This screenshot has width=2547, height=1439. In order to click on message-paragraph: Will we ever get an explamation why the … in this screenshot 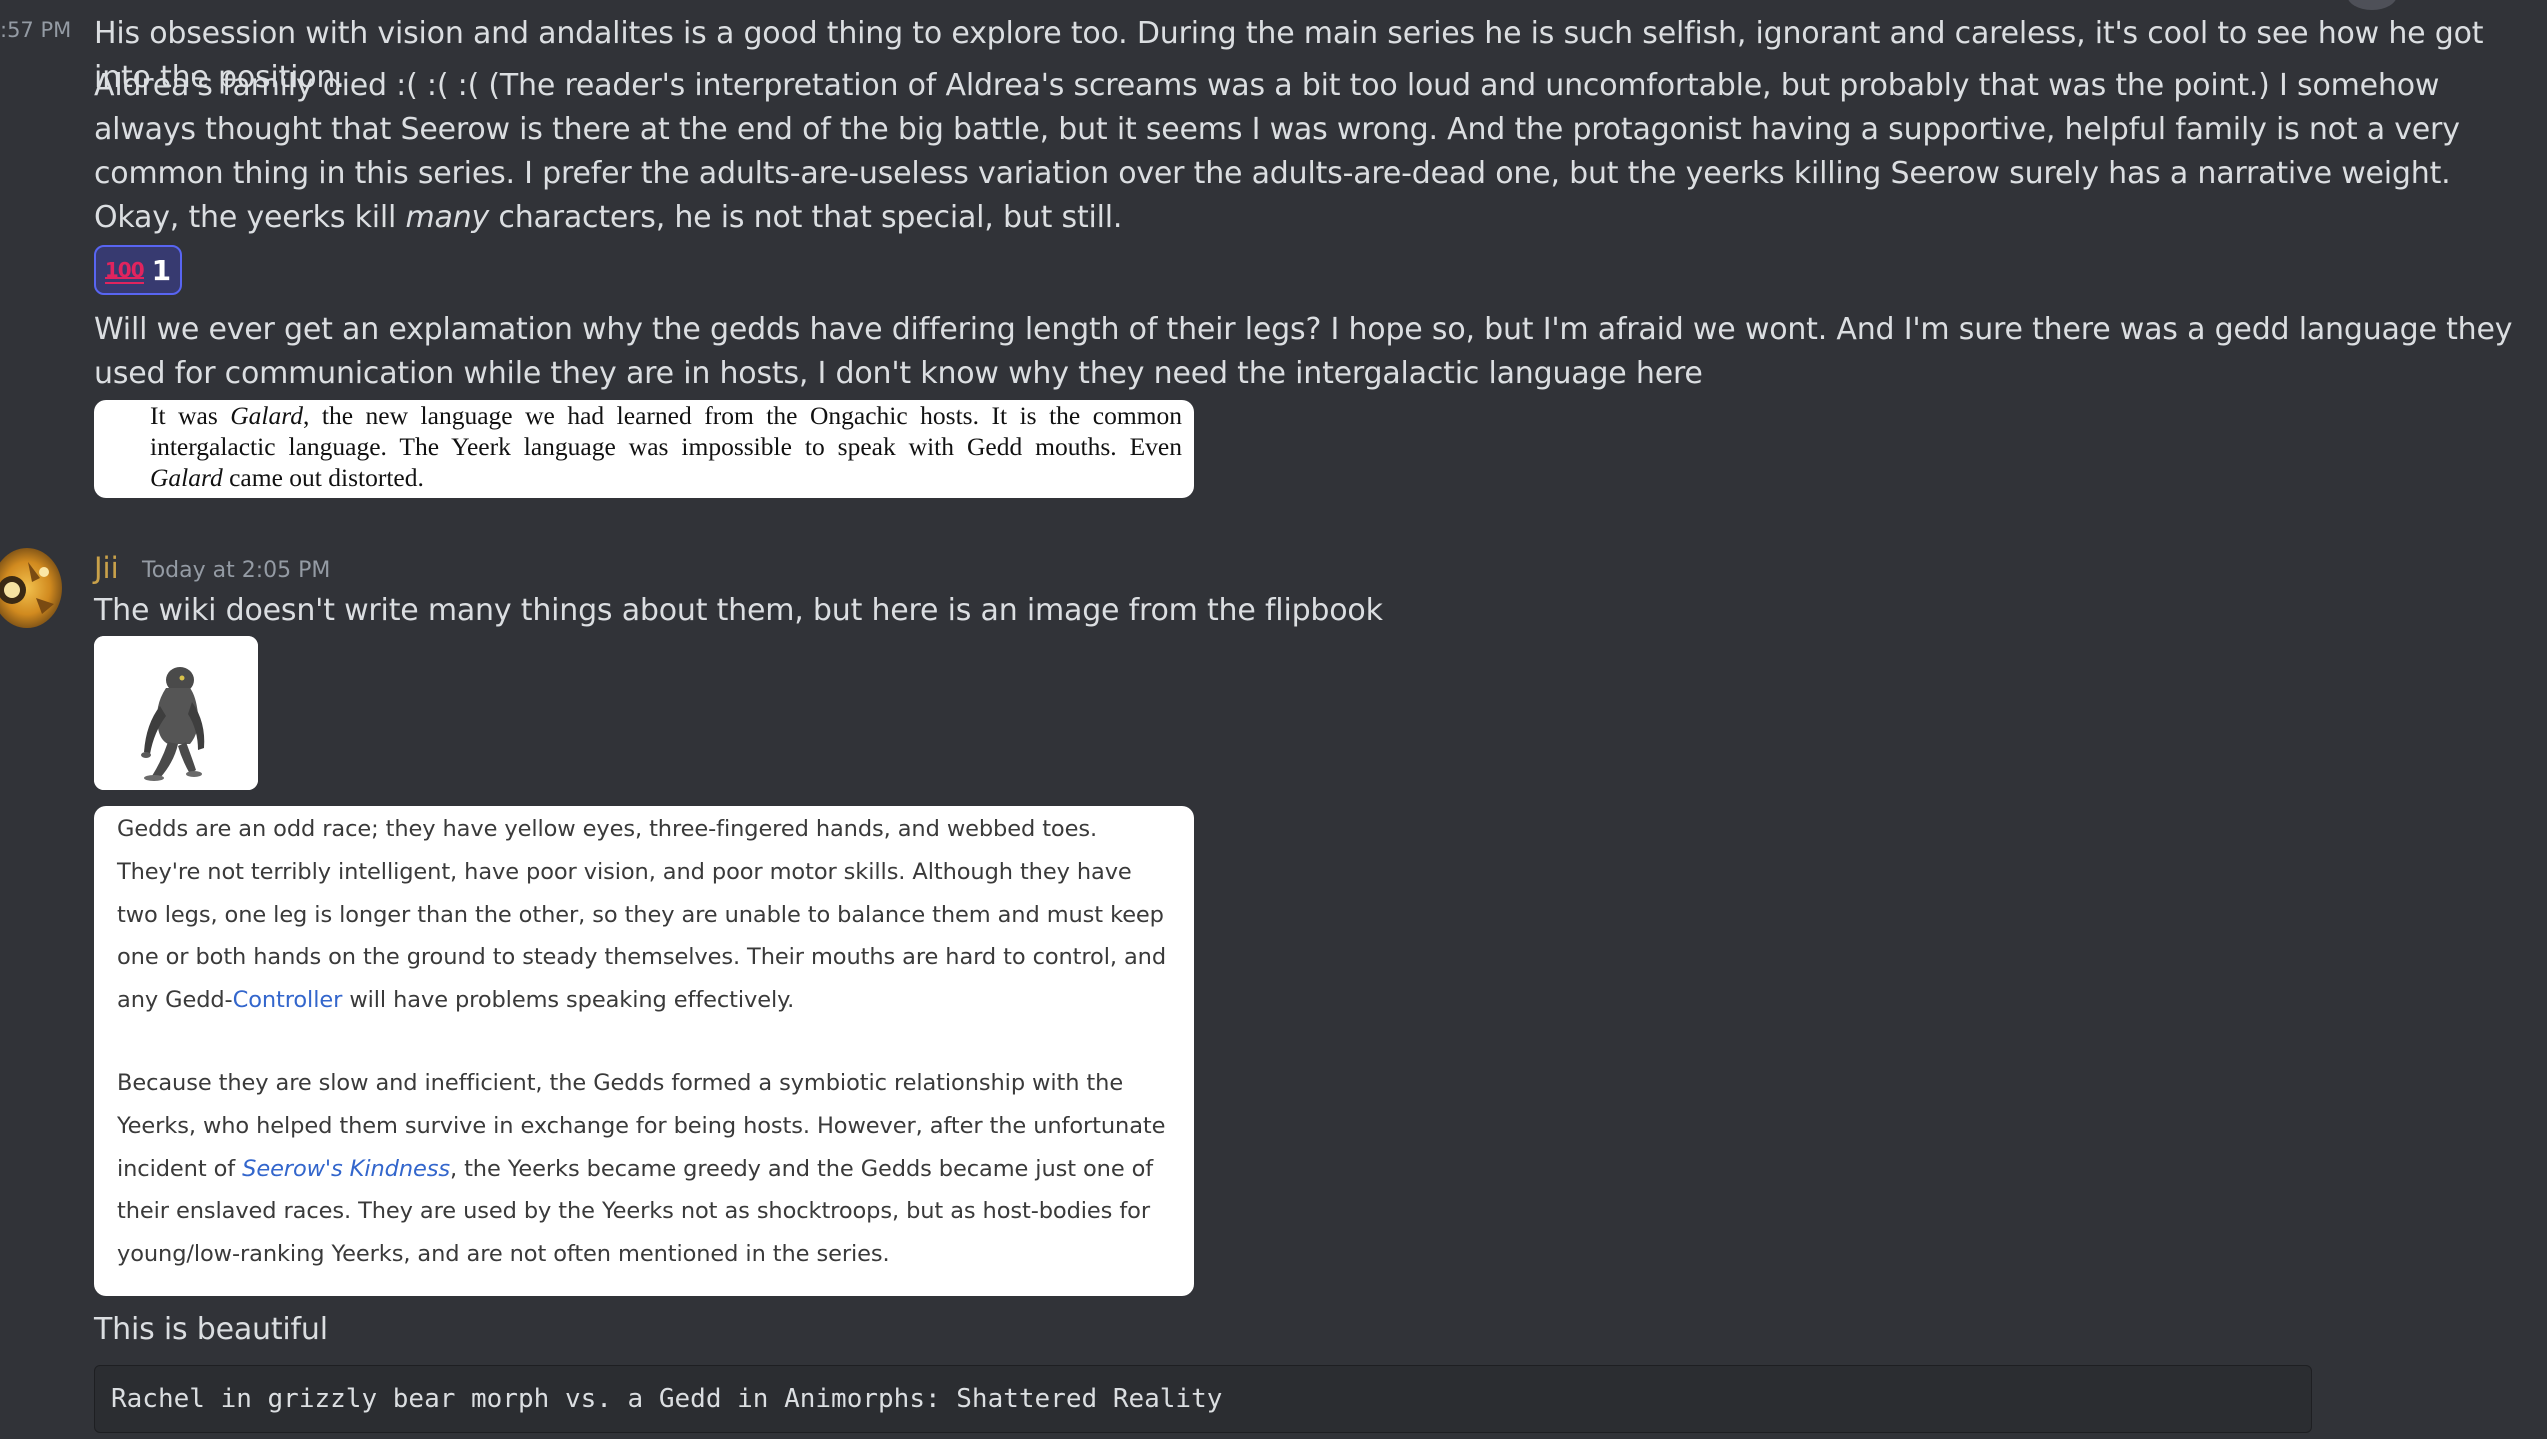, I will do `click(1303, 351)`.